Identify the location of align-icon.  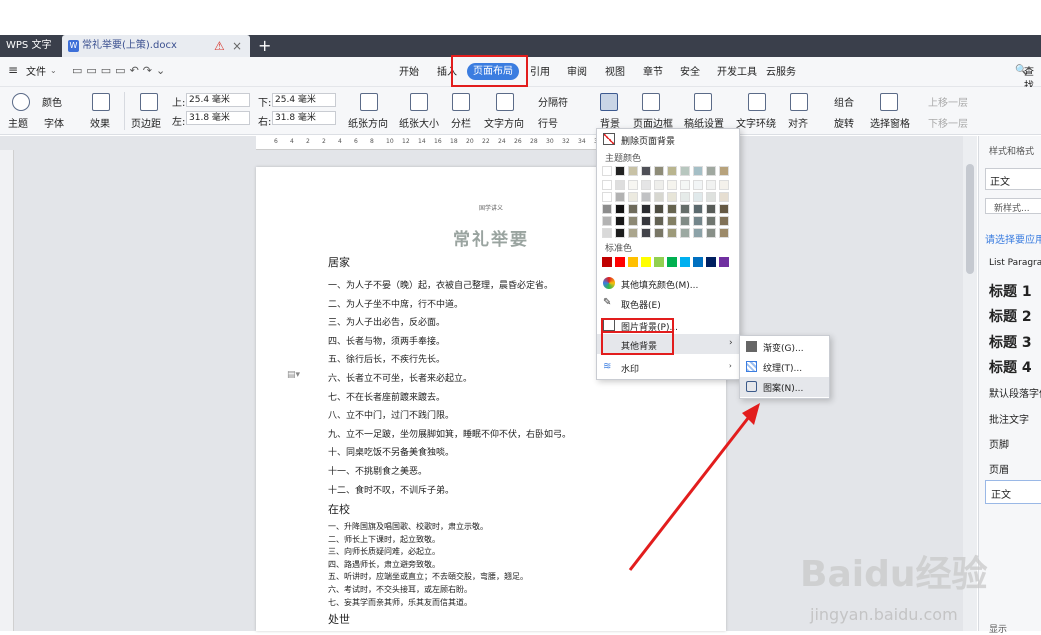
(799, 102).